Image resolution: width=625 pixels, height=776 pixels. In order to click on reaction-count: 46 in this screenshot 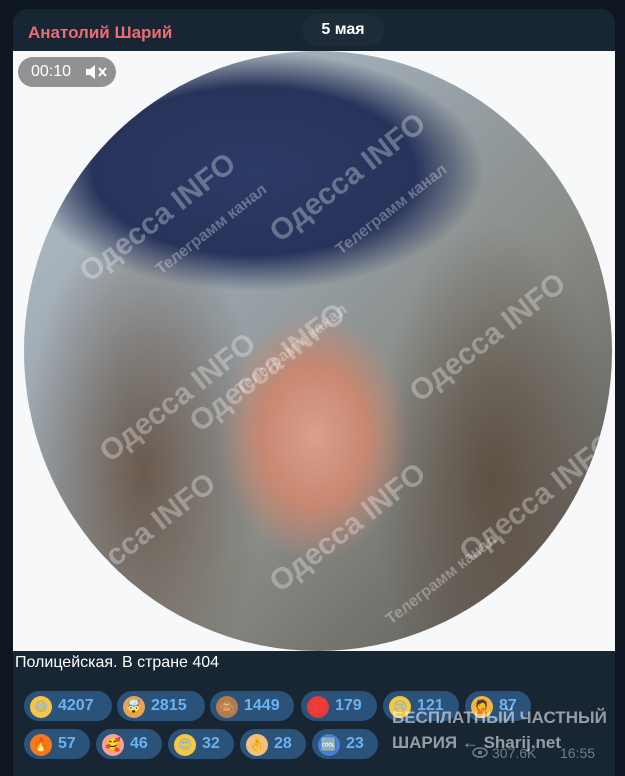, I will do `click(139, 743)`.